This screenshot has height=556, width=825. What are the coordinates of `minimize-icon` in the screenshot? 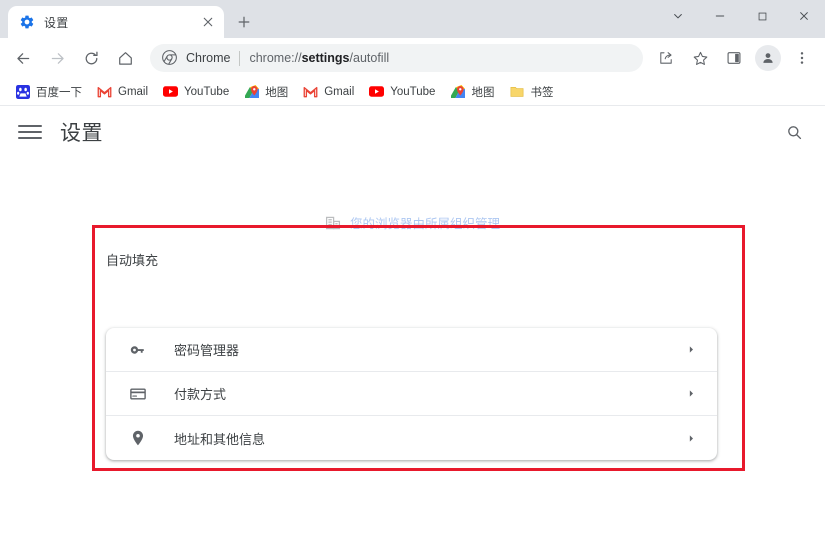 It's located at (720, 16).